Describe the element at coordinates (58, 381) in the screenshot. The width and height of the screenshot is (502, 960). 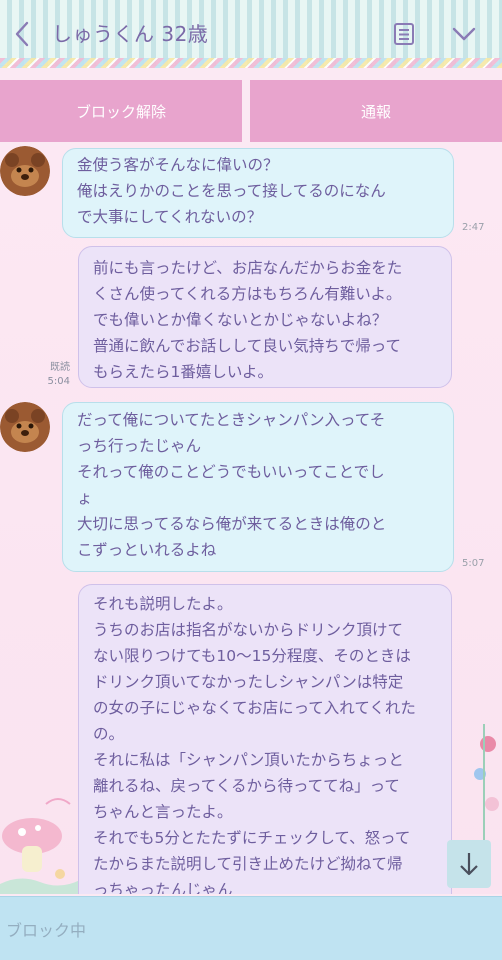
I see `message-timestamp: 5:04` at that location.